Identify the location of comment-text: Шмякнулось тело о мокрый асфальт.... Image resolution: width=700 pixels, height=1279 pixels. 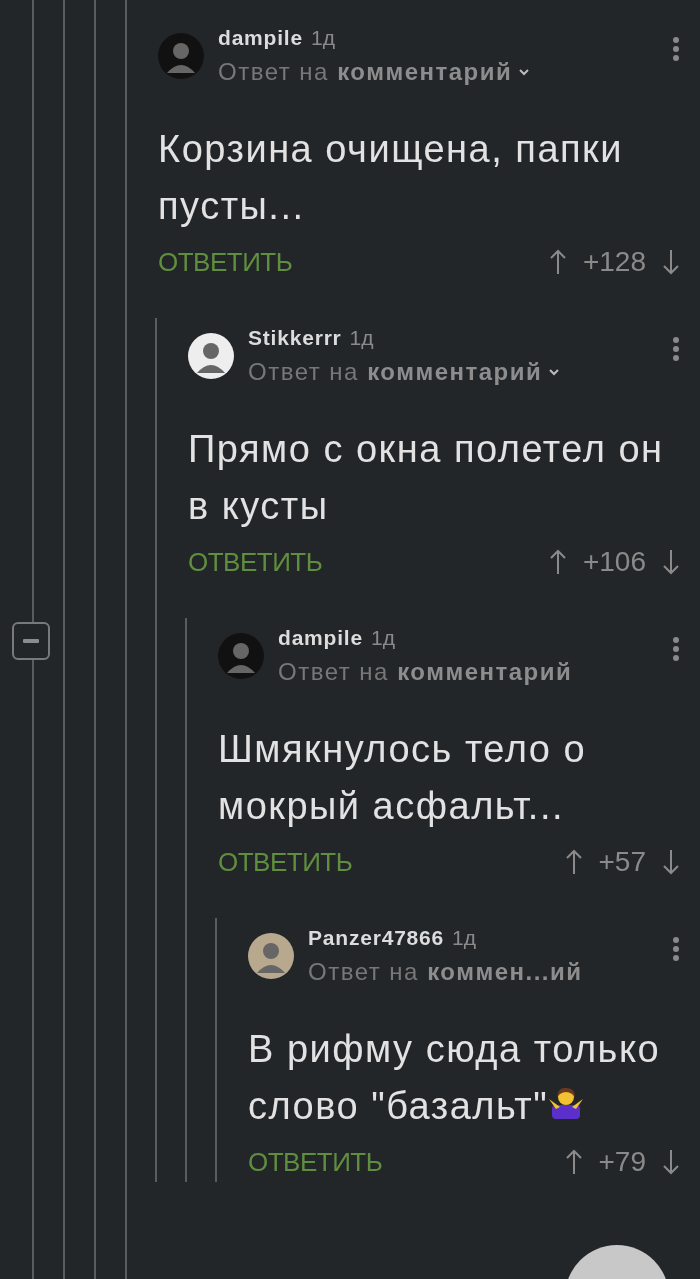
(403, 778).